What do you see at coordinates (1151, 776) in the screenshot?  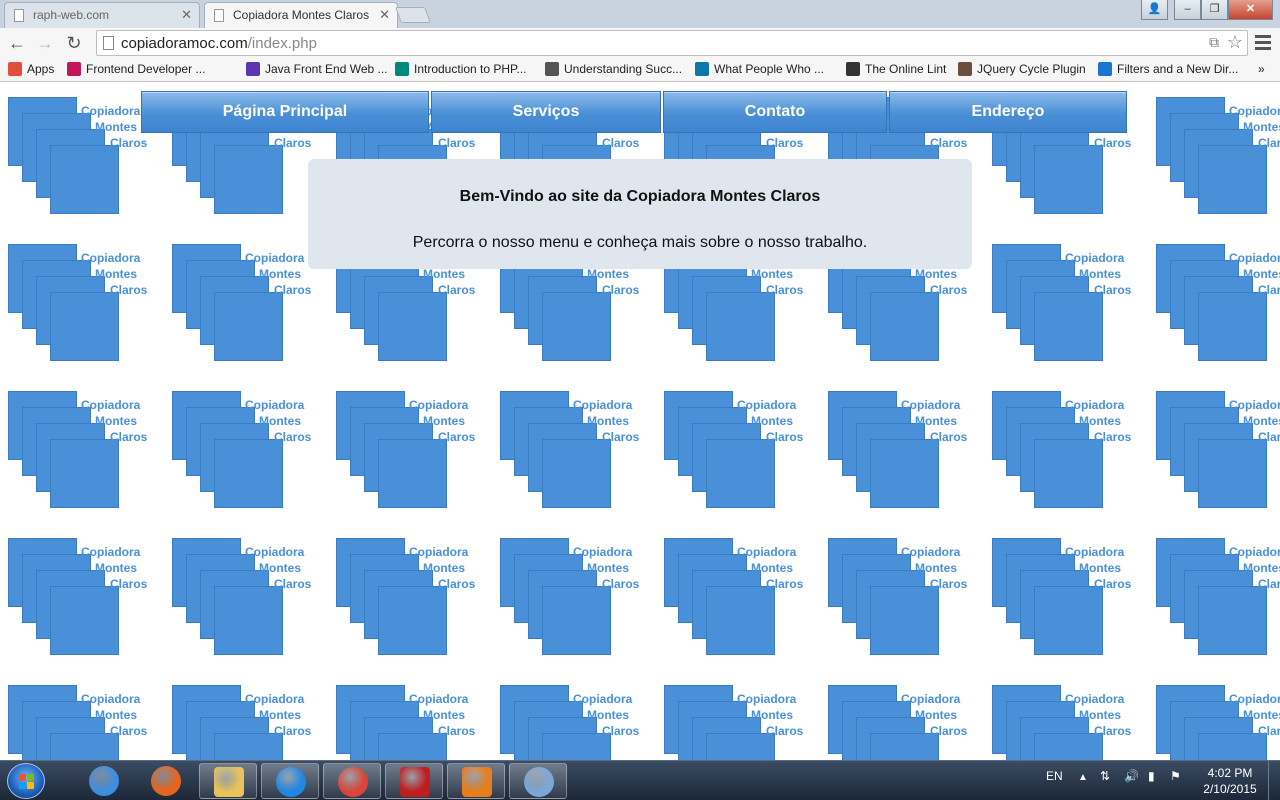 I see `signal-icon: ▮` at bounding box center [1151, 776].